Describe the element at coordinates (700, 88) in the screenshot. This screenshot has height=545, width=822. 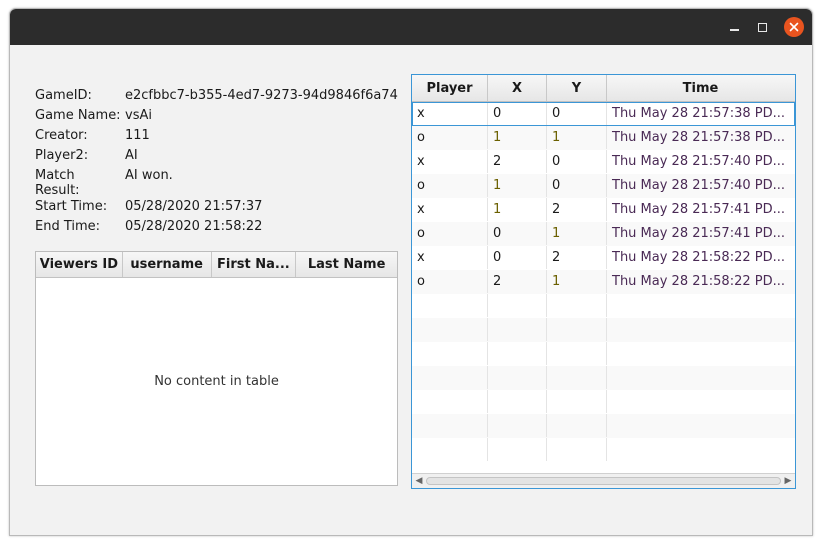
I see `column-time: Time` at that location.